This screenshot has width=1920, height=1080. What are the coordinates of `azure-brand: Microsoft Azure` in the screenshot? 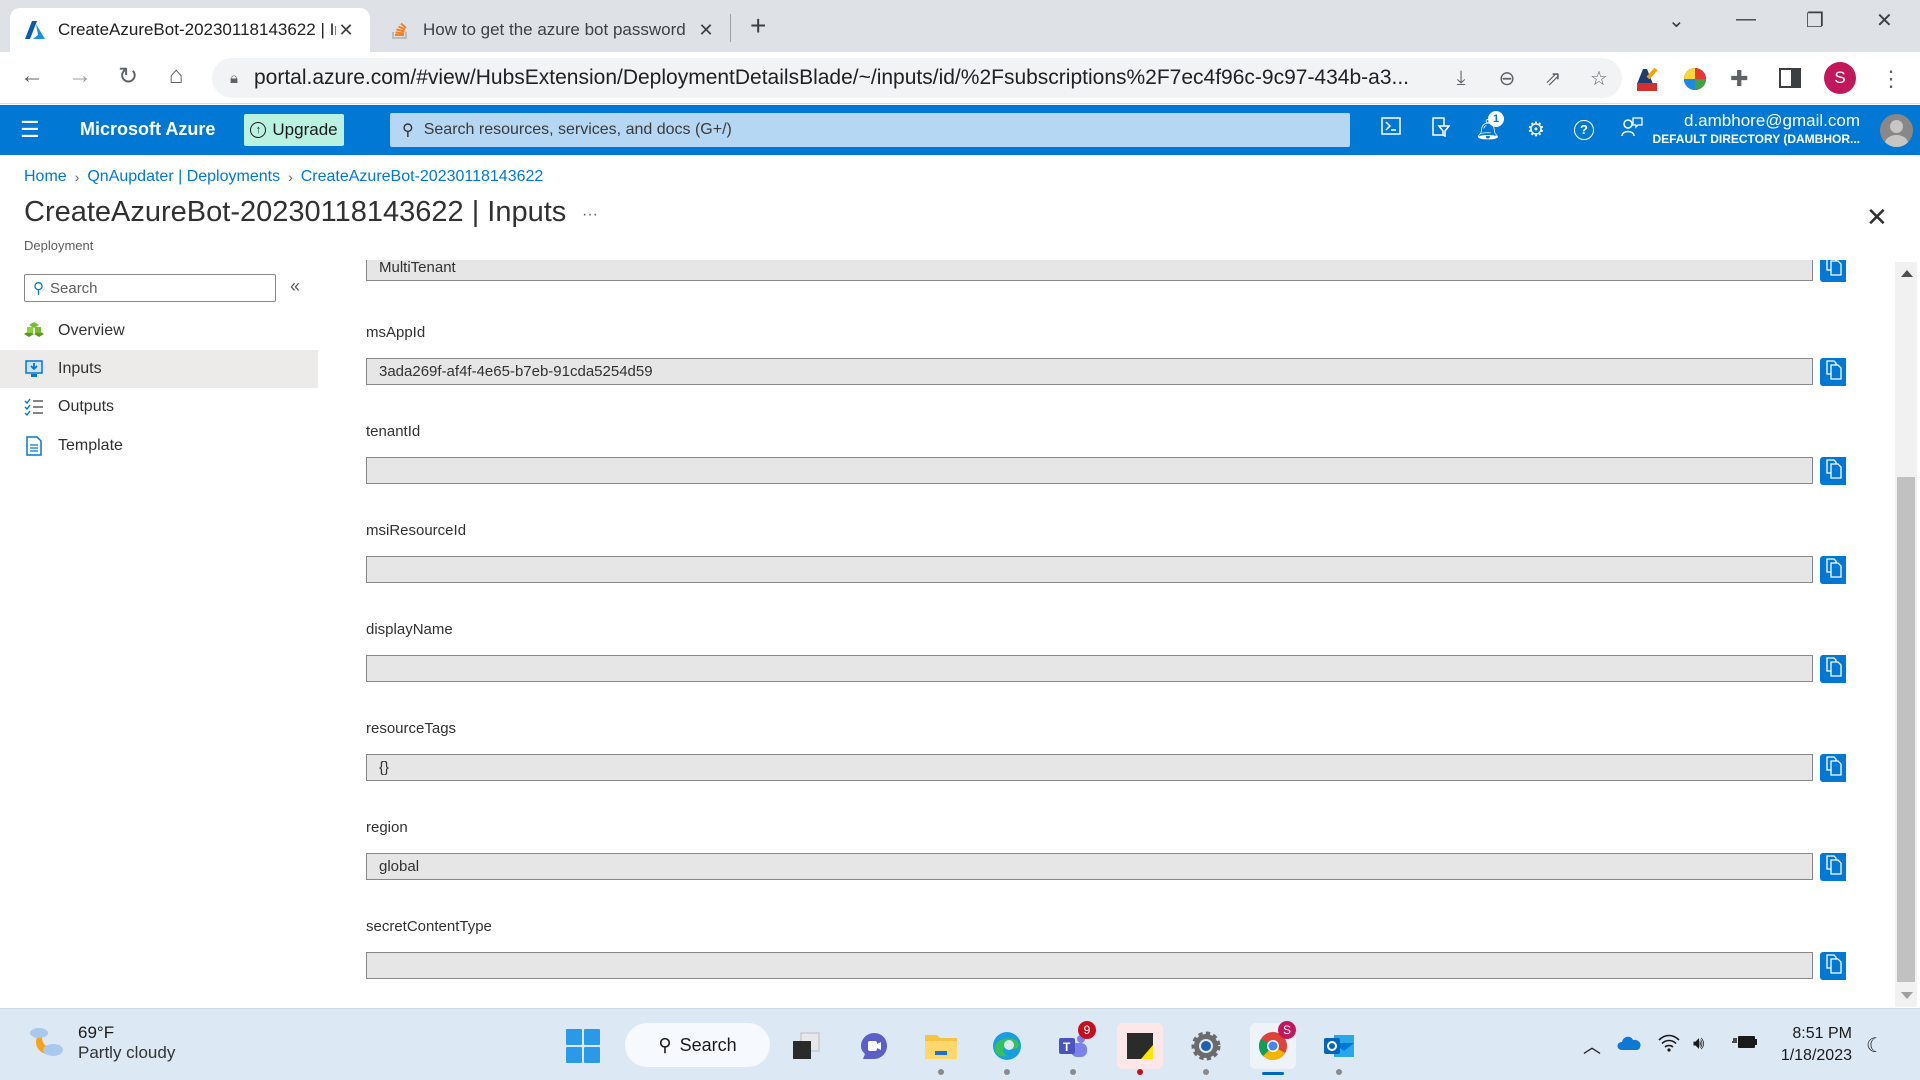 It's located at (147, 129).